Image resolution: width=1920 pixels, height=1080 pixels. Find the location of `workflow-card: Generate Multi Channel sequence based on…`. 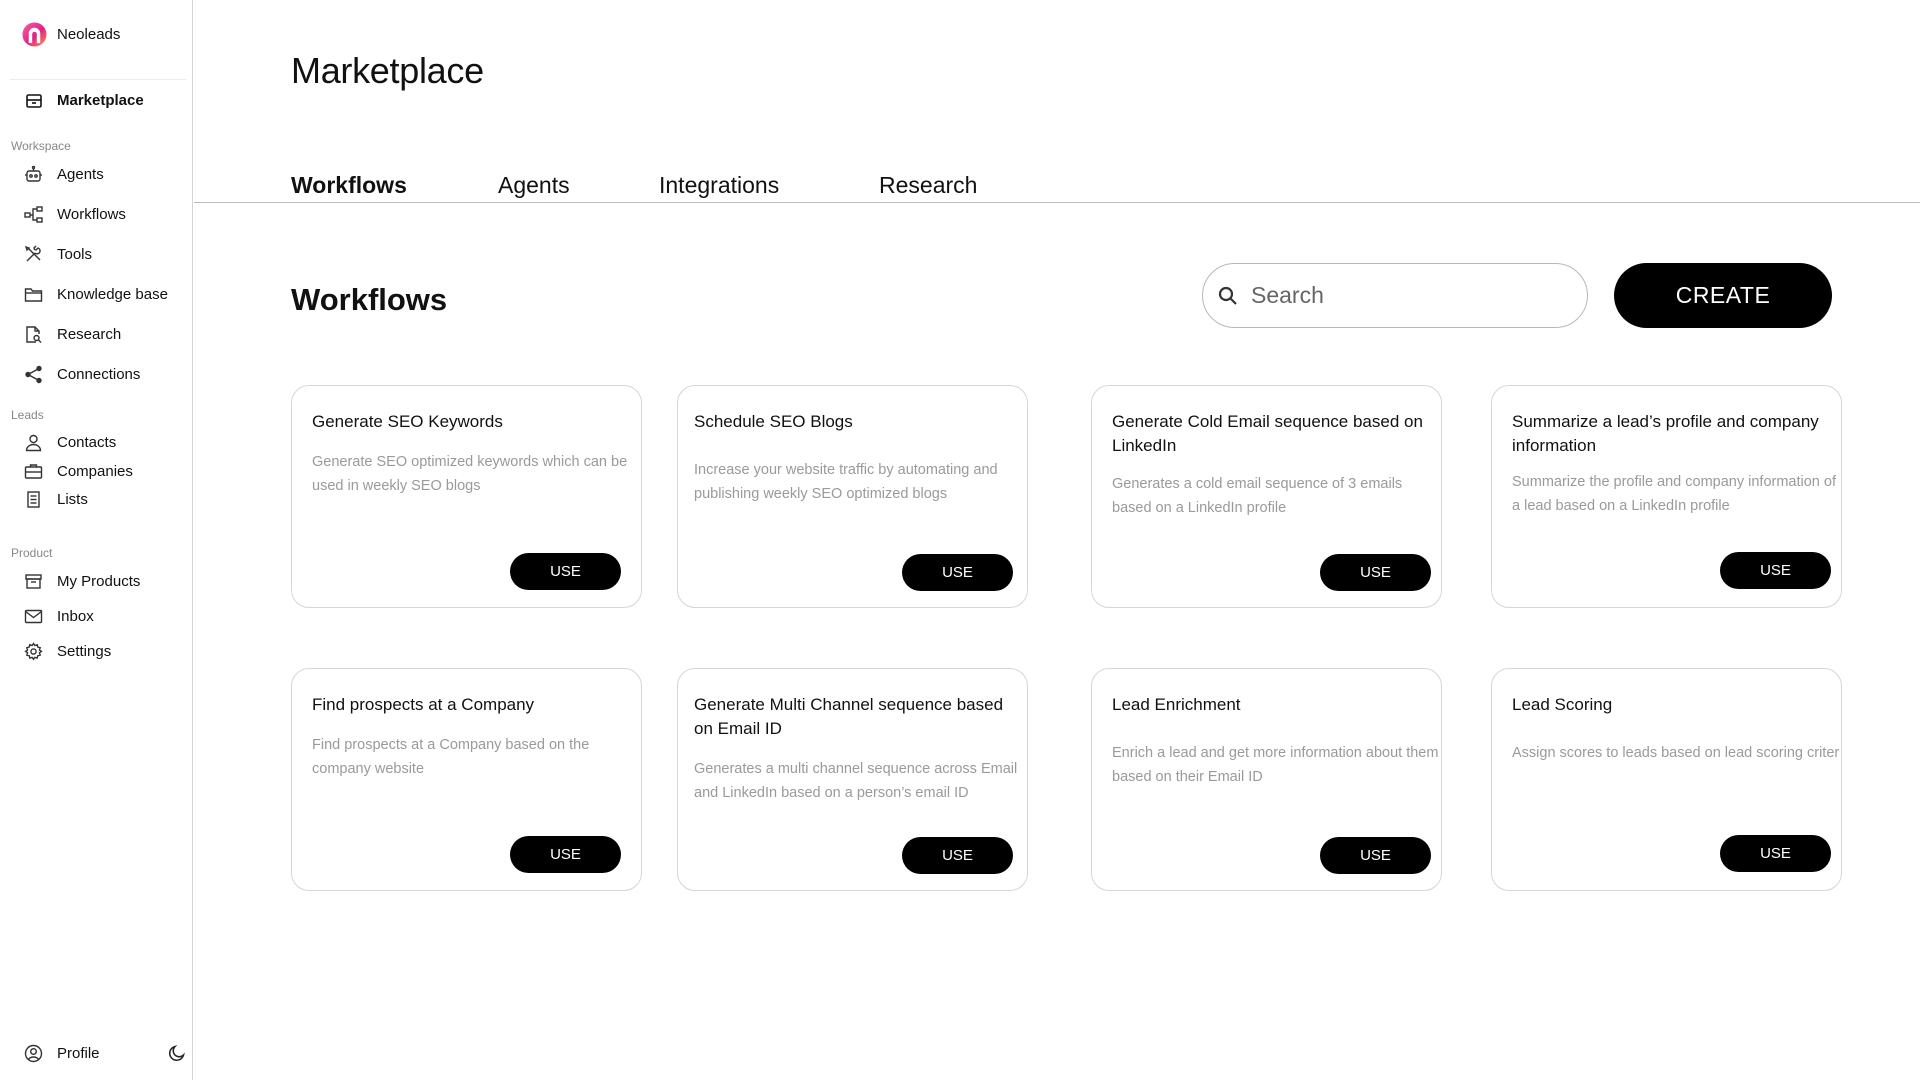

workflow-card: Generate Multi Channel sequence based on… is located at coordinates (852, 779).